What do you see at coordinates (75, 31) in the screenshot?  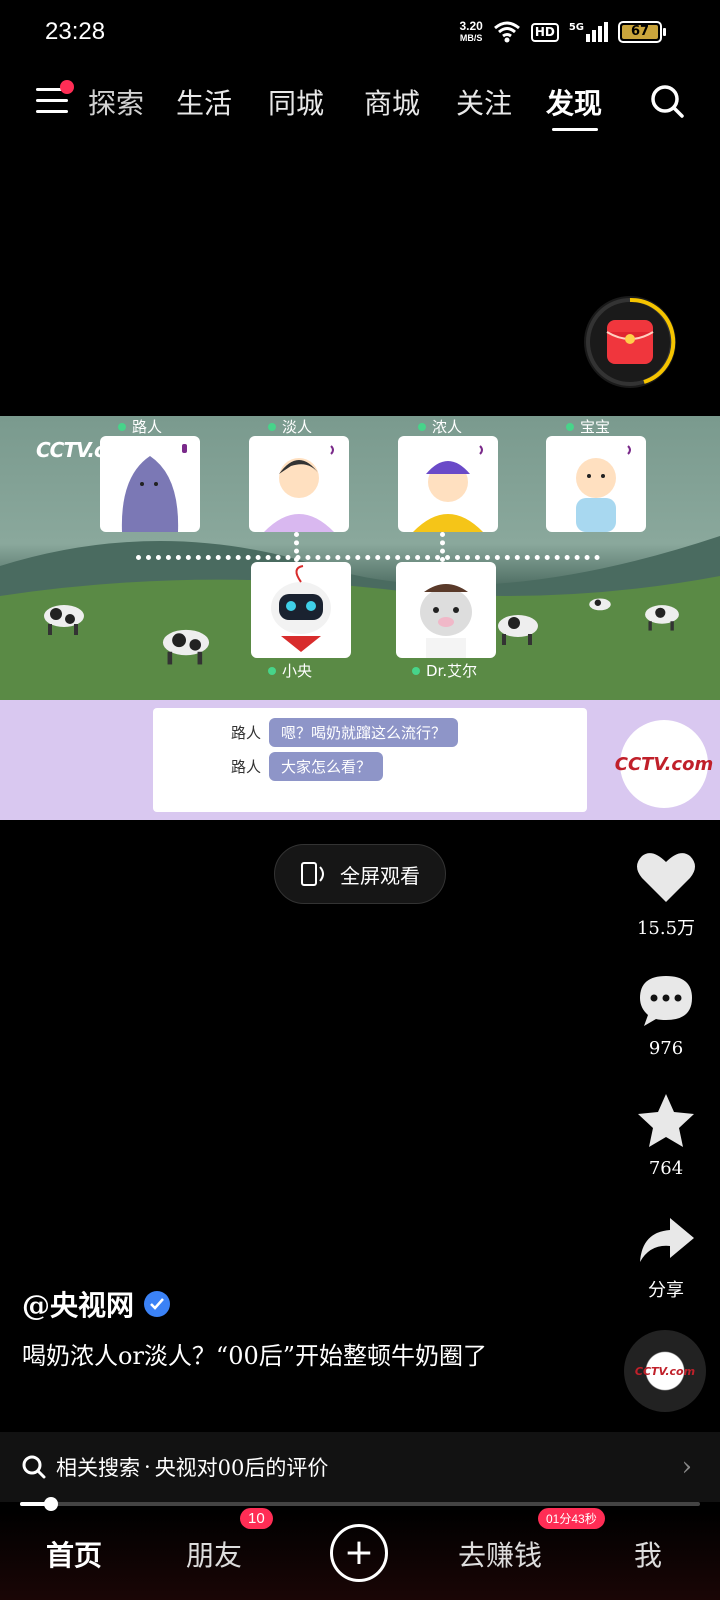 I see `status-time: 23:28` at bounding box center [75, 31].